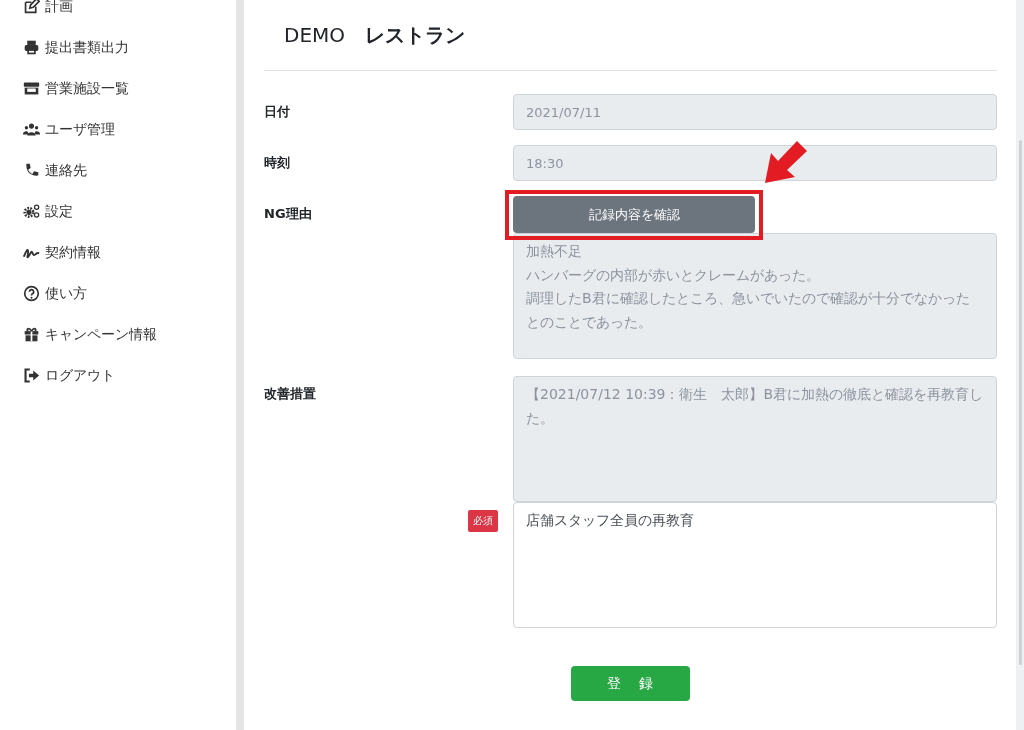 The height and width of the screenshot is (730, 1024). I want to click on users-icon, so click(31, 129).